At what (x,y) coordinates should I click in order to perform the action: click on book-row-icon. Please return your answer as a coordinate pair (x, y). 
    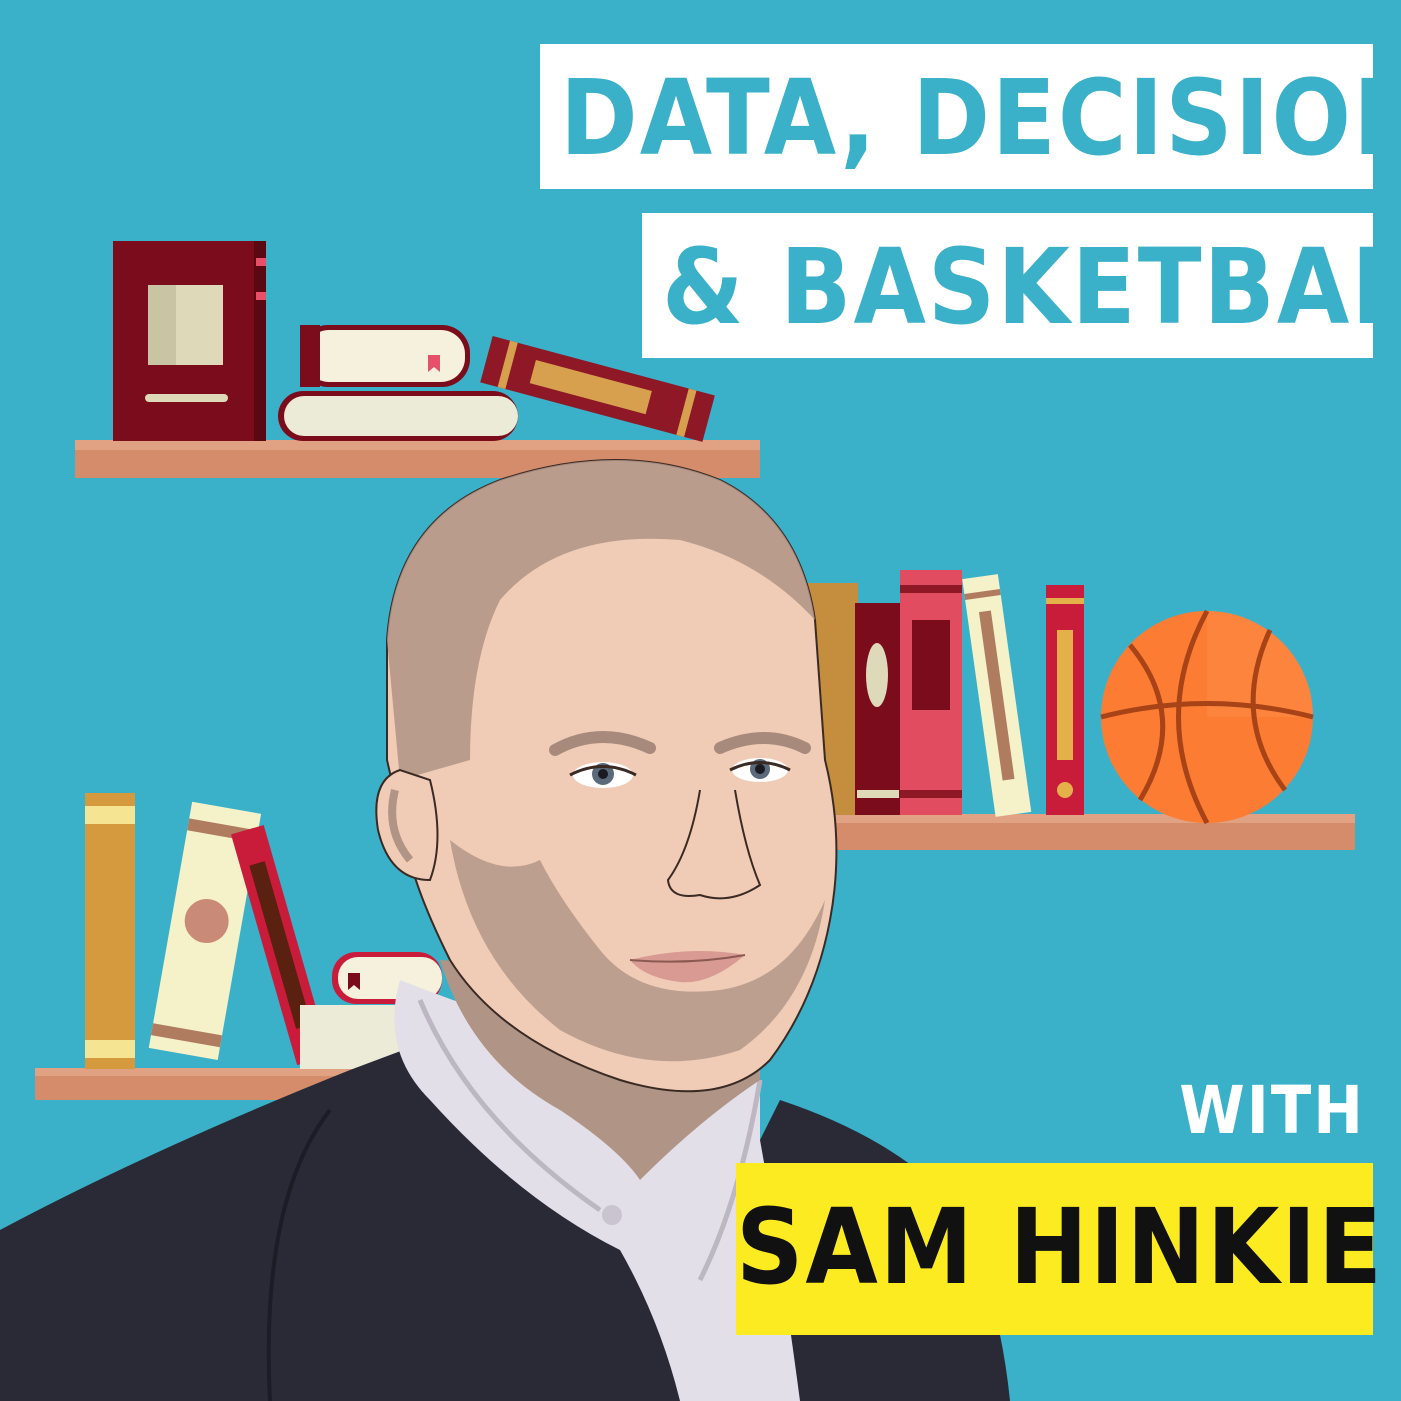
    Looking at the image, I should click on (937, 693).